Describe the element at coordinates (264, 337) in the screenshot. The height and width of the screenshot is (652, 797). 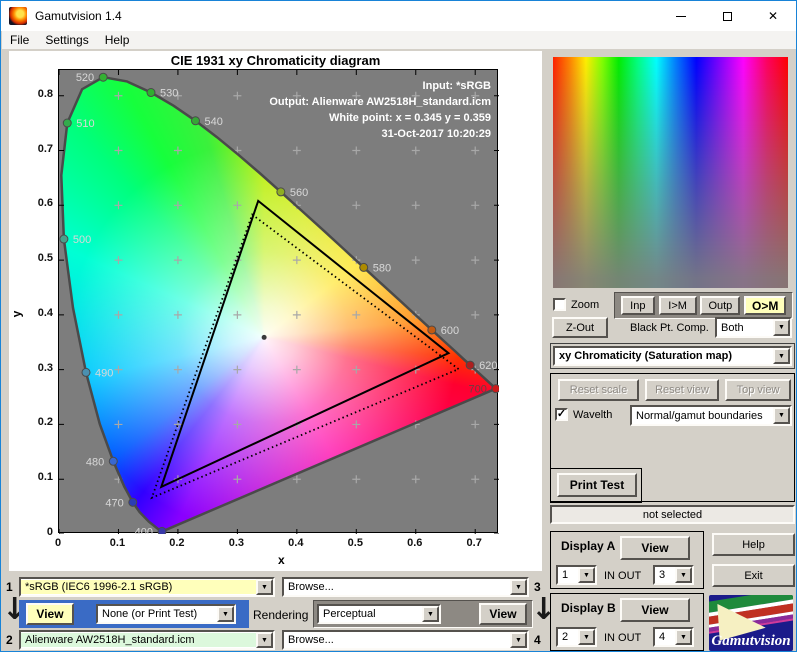
I see `white-point-marker` at that location.